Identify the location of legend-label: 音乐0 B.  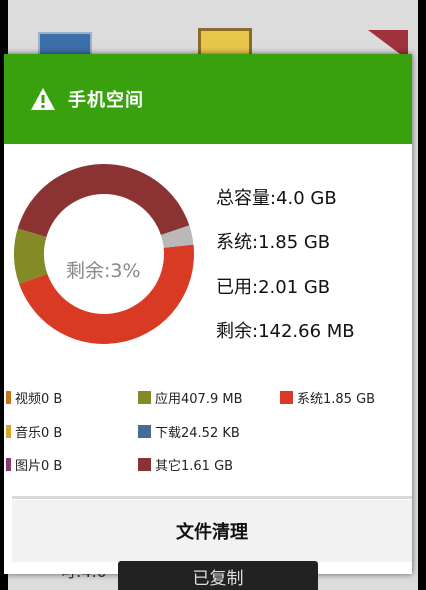
(39, 433).